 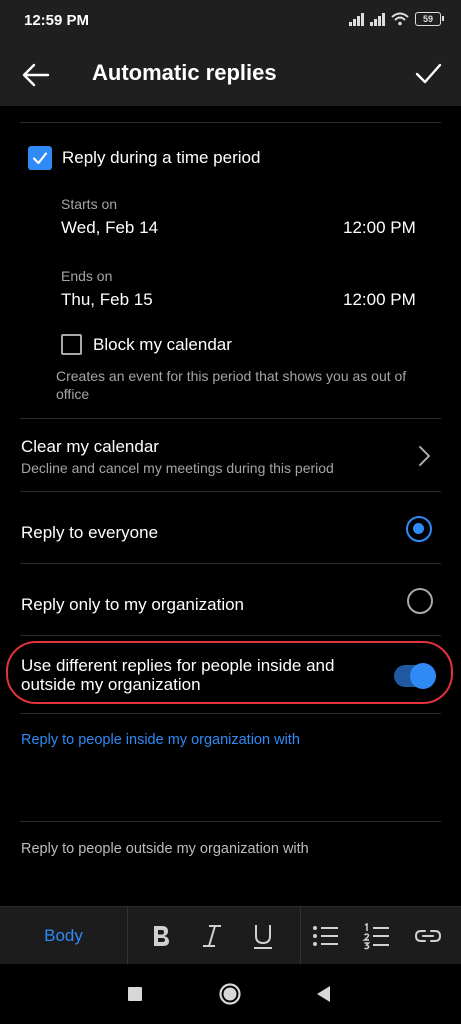 What do you see at coordinates (428, 936) in the screenshot?
I see `link-icon` at bounding box center [428, 936].